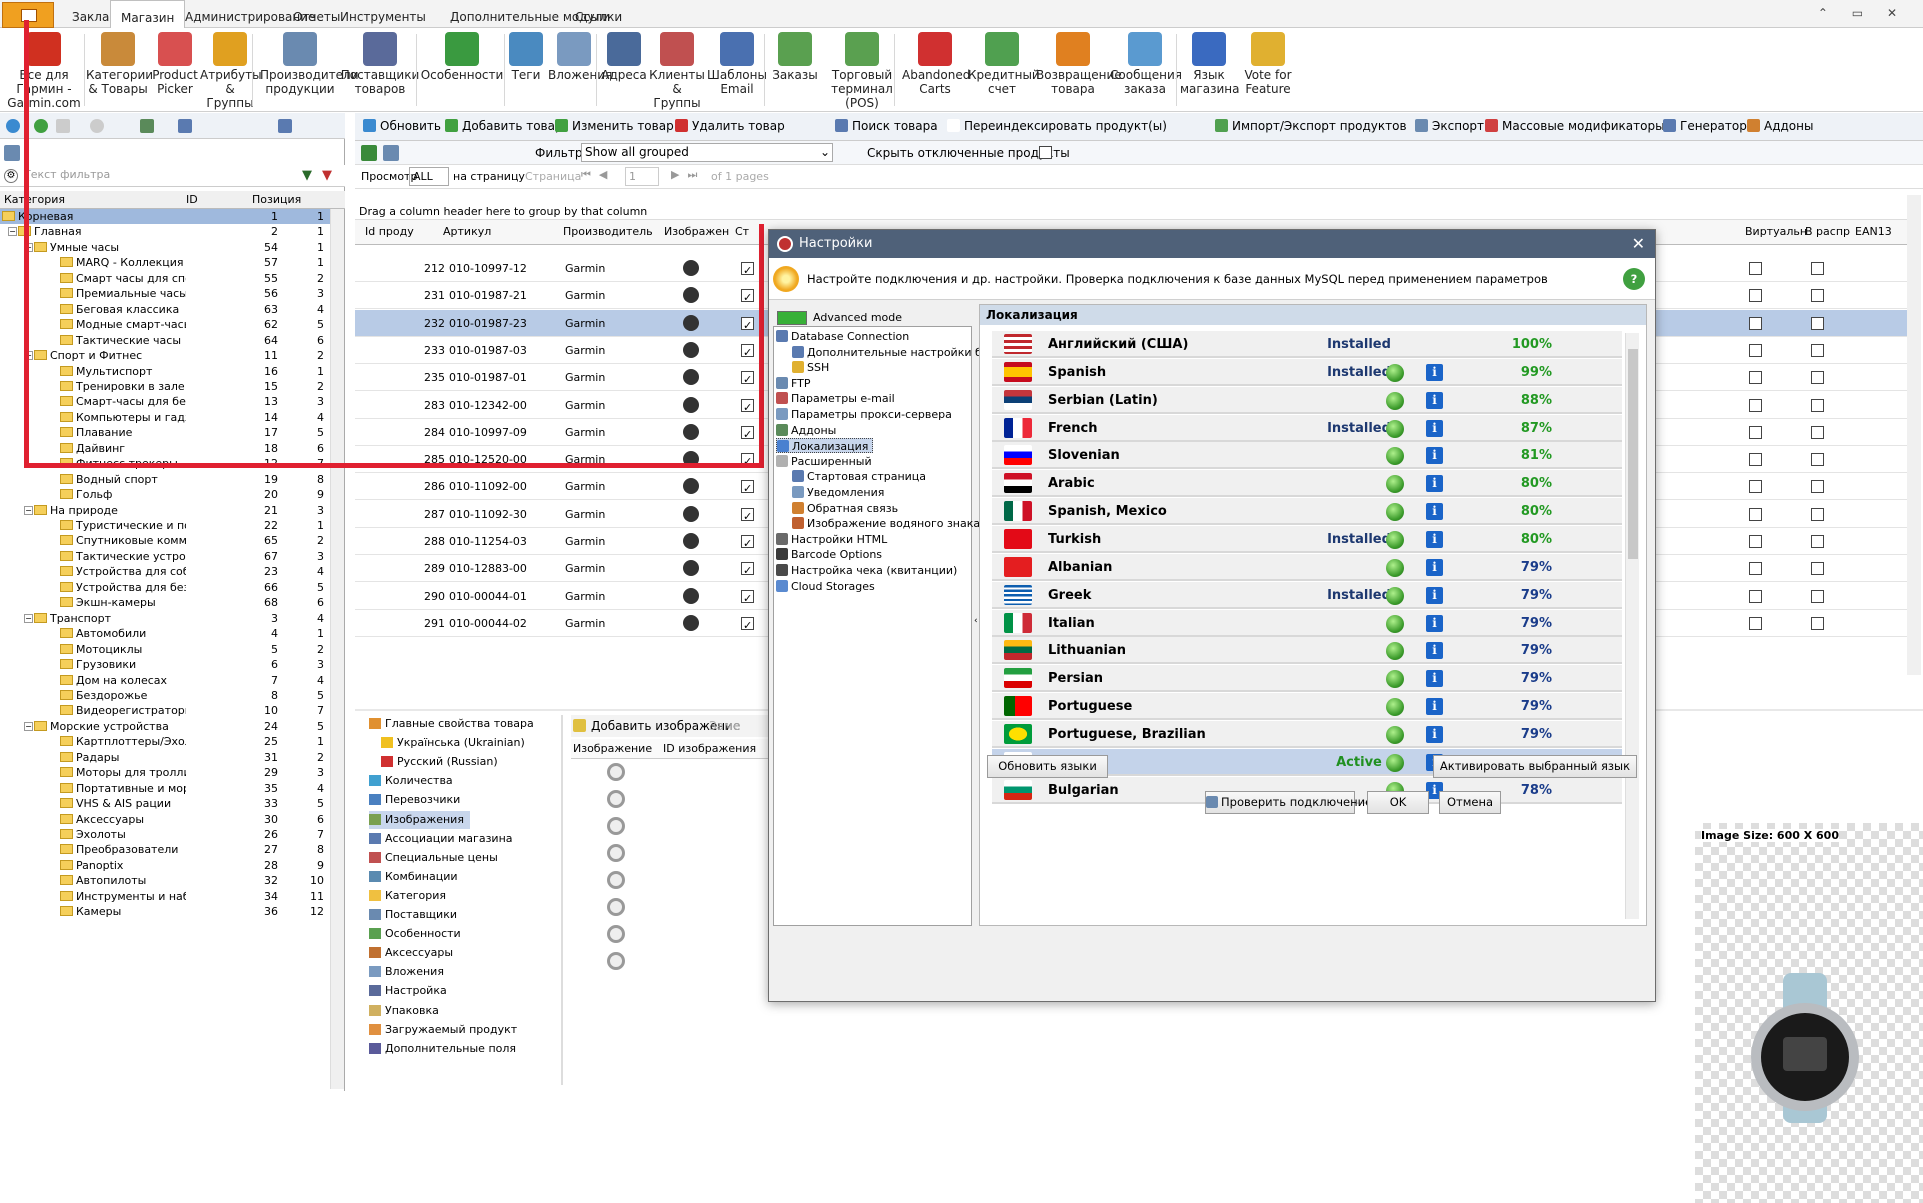  I want to click on property-item: Українська (Ukrainian), so click(453, 743).